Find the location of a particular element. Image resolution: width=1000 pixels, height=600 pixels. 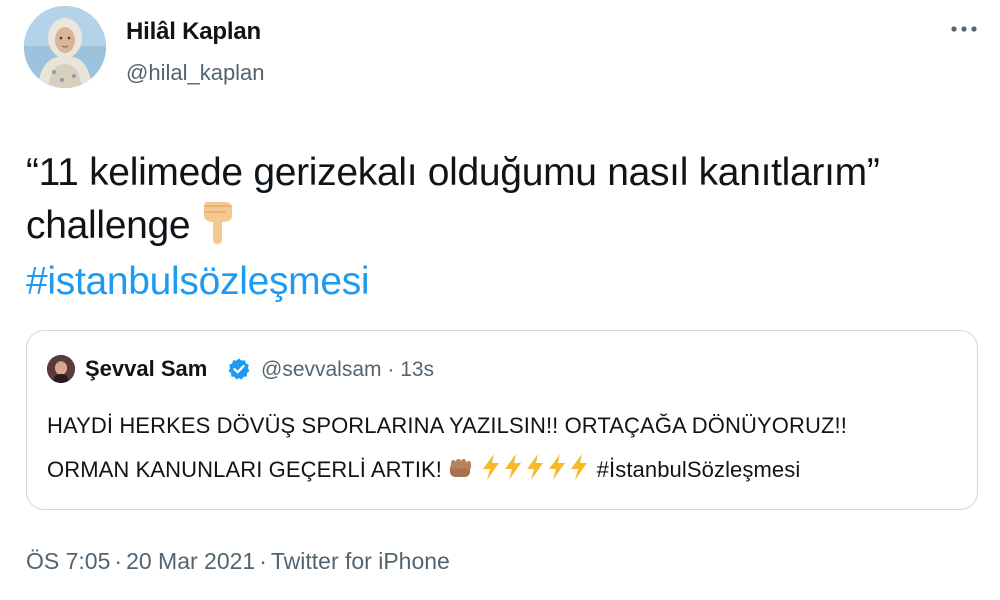

quoted-author-name: Şevval Sam is located at coordinates (146, 369).